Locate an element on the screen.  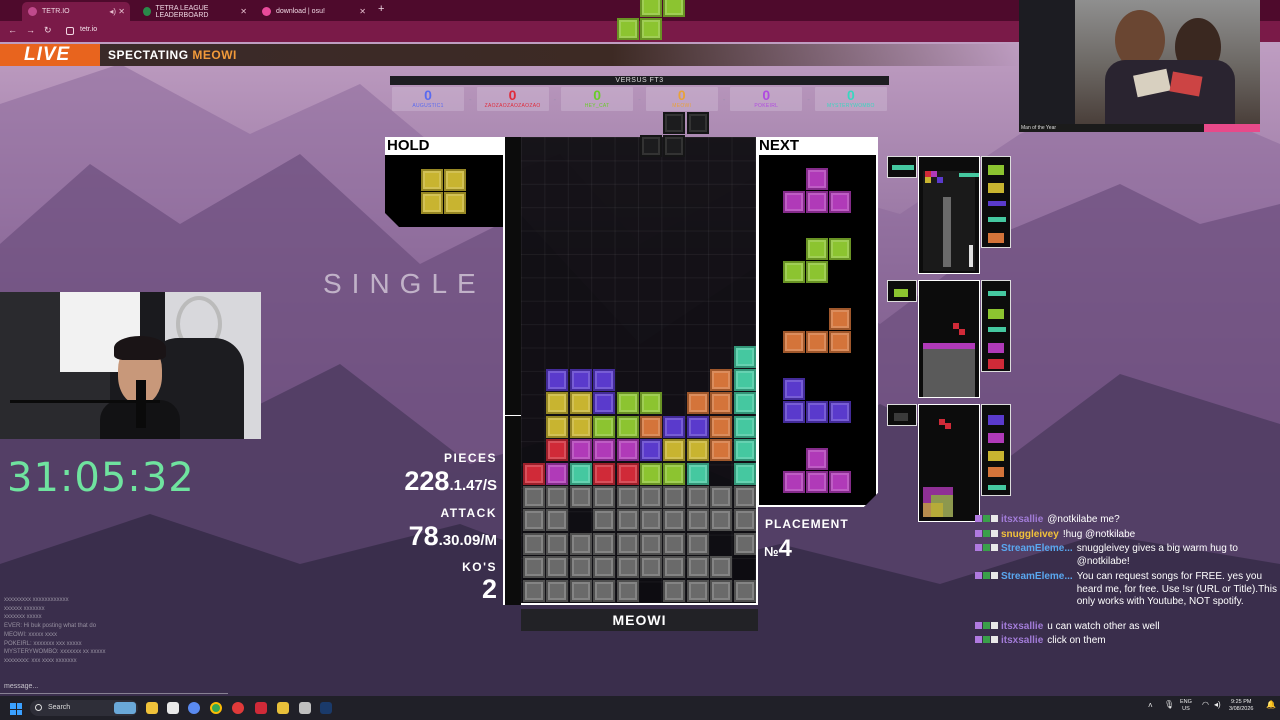
tab-osu: download | osu! ✕ is located at coordinates (313, 11).